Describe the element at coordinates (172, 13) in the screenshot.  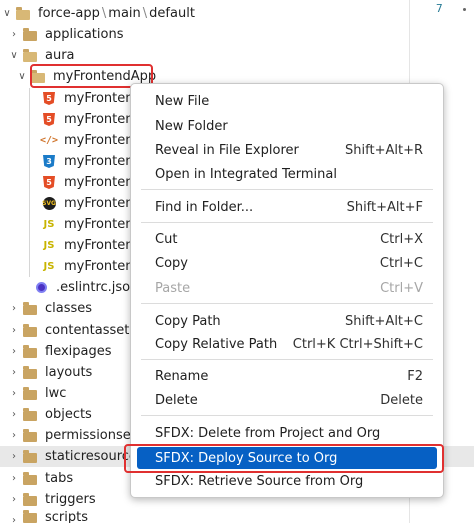
I see `breadcrumb-segment-3: default` at that location.